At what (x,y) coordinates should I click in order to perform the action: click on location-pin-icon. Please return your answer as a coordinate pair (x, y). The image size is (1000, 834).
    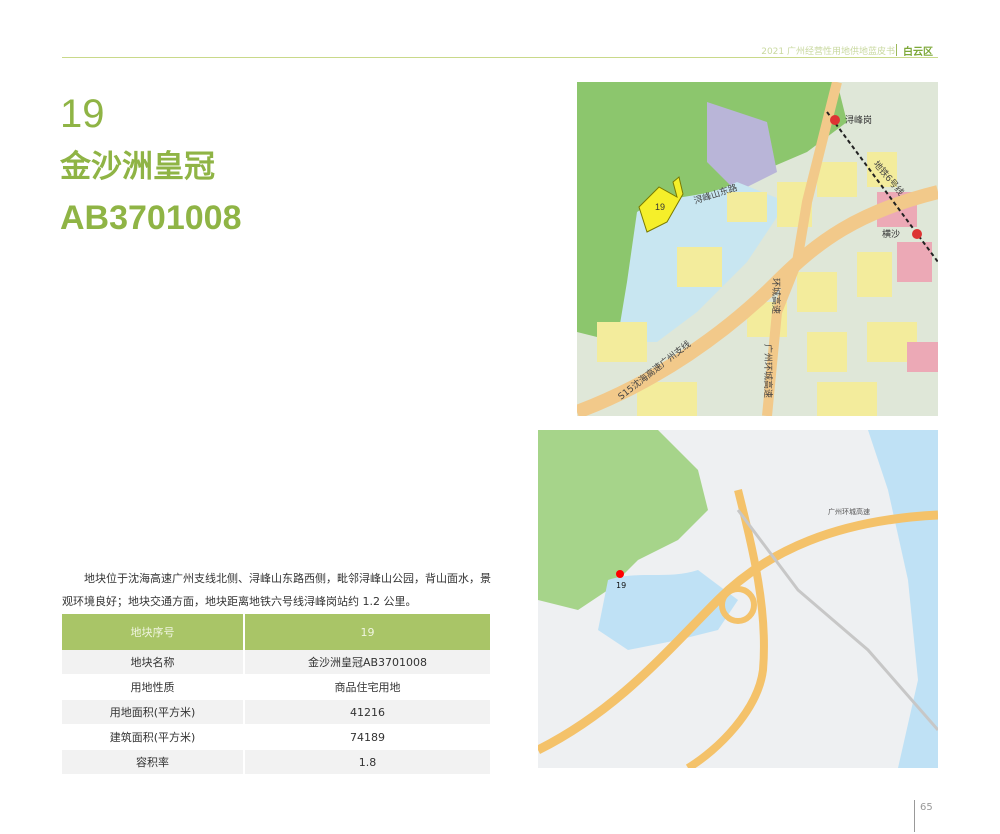
    Looking at the image, I should click on (620, 574).